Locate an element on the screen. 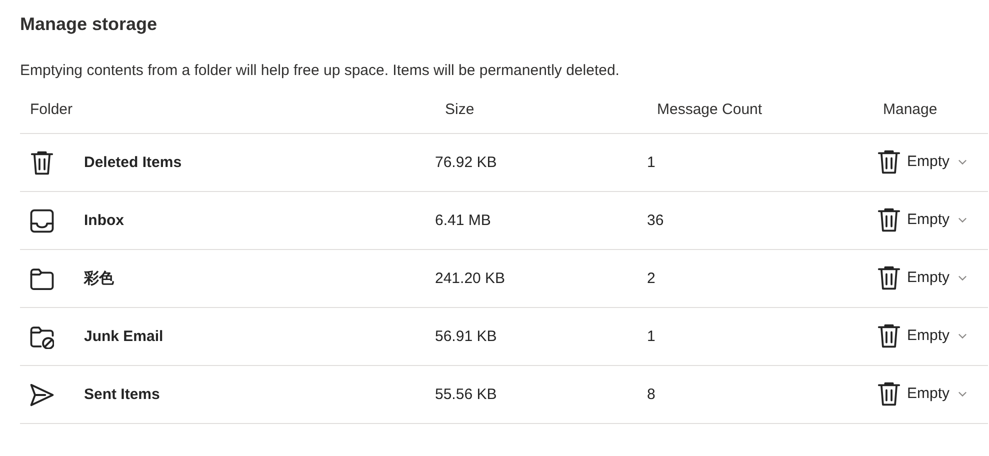 This screenshot has height=456, width=989. inbox-icon is located at coordinates (42, 220).